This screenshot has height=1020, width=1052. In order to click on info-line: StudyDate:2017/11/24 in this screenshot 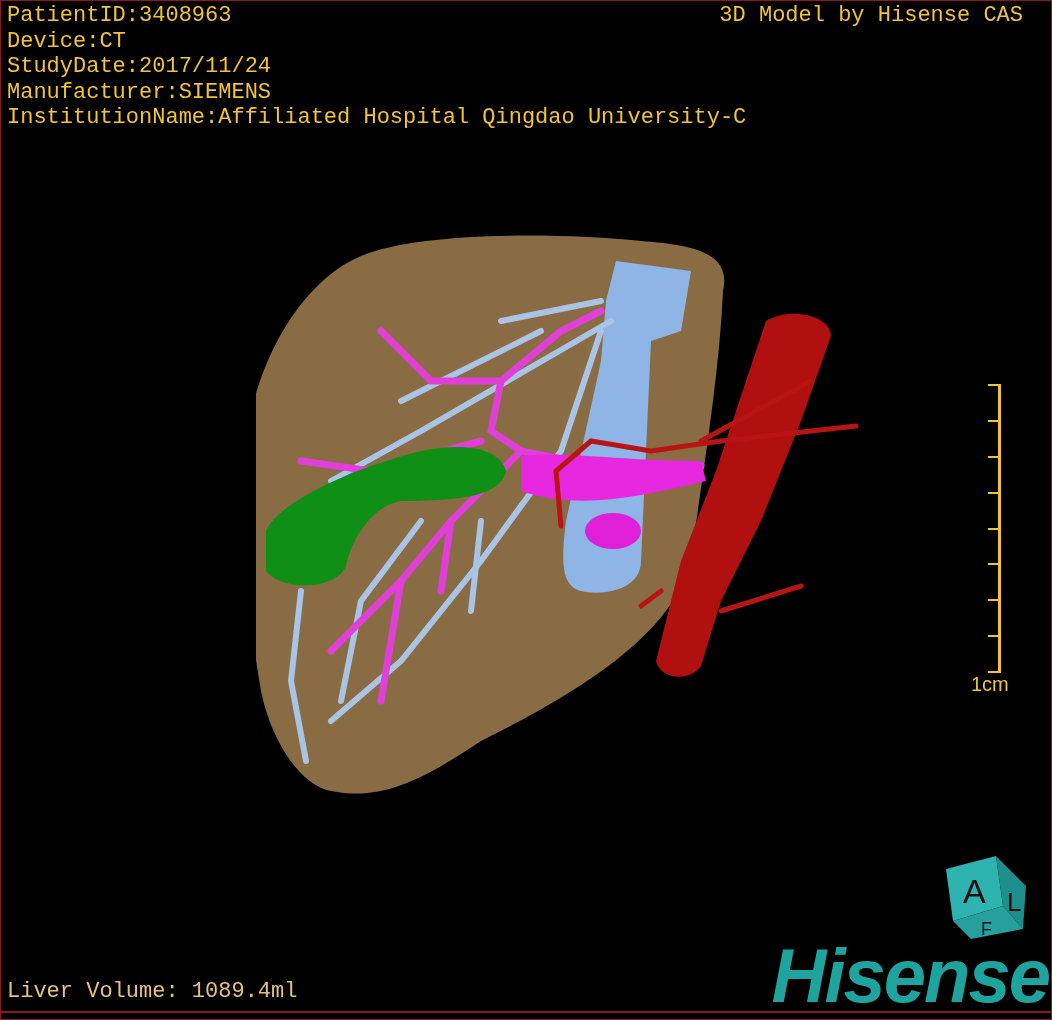, I will do `click(139, 67)`.